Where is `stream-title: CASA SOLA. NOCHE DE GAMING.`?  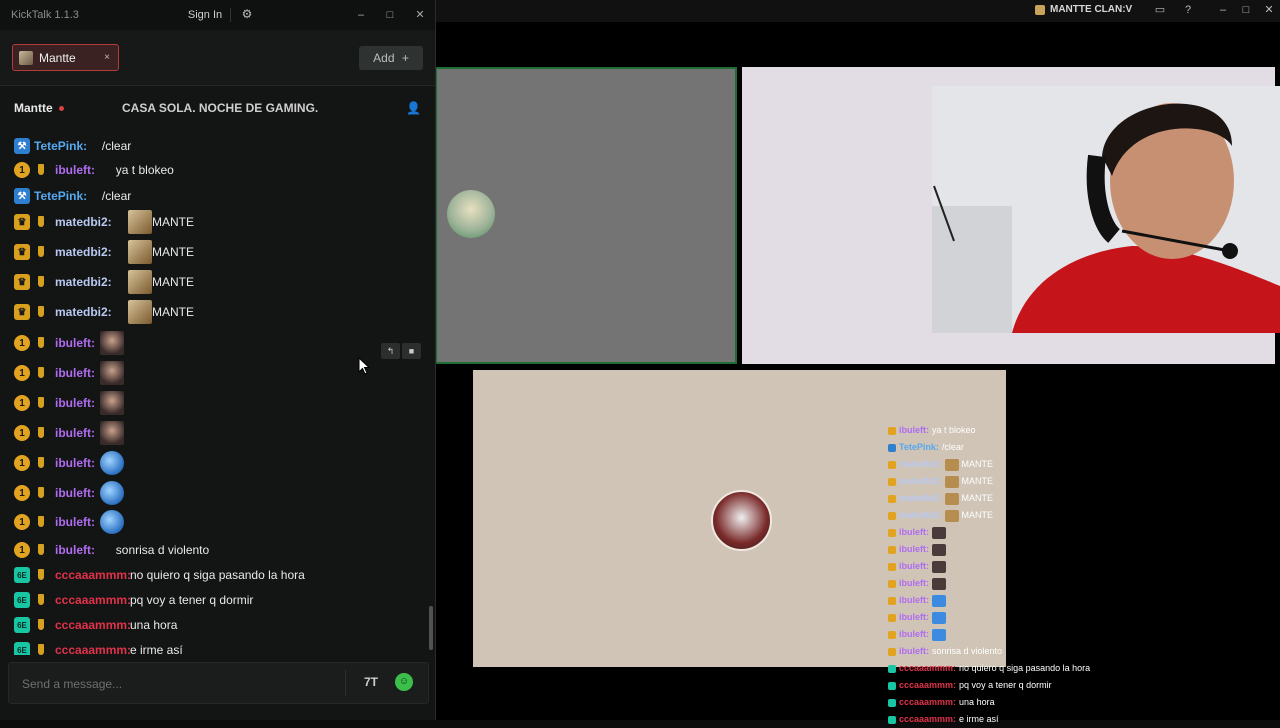
stream-title: CASA SOLA. NOCHE DE GAMING. is located at coordinates (220, 108).